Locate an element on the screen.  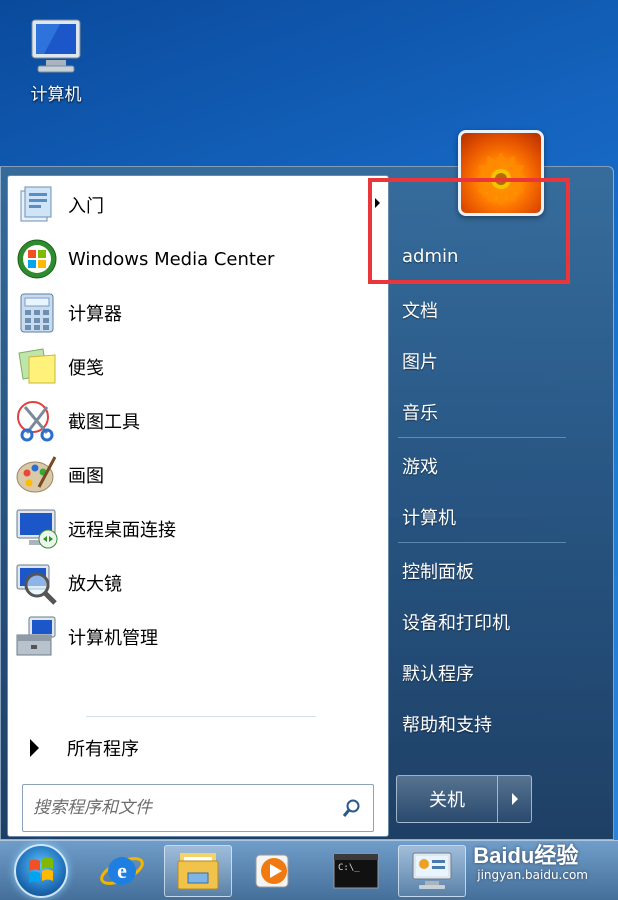
taskbar-internet-explorer: e is located at coordinates (122, 871).